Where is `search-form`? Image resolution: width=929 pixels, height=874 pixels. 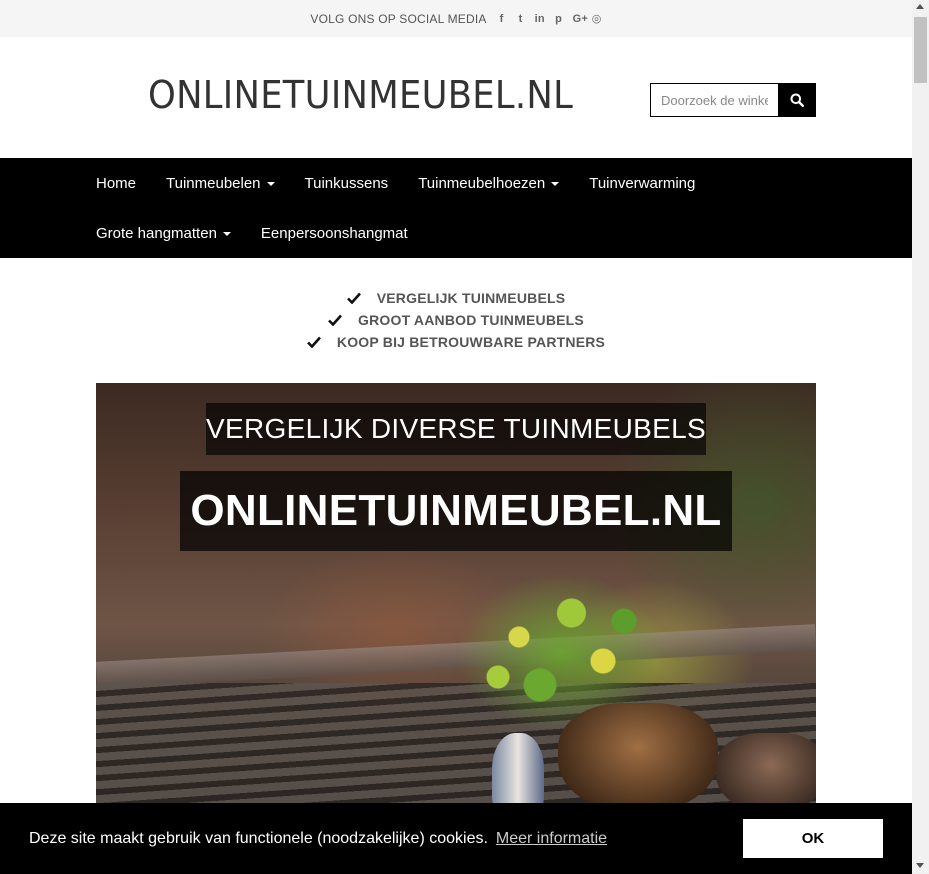
search-form is located at coordinates (733, 100).